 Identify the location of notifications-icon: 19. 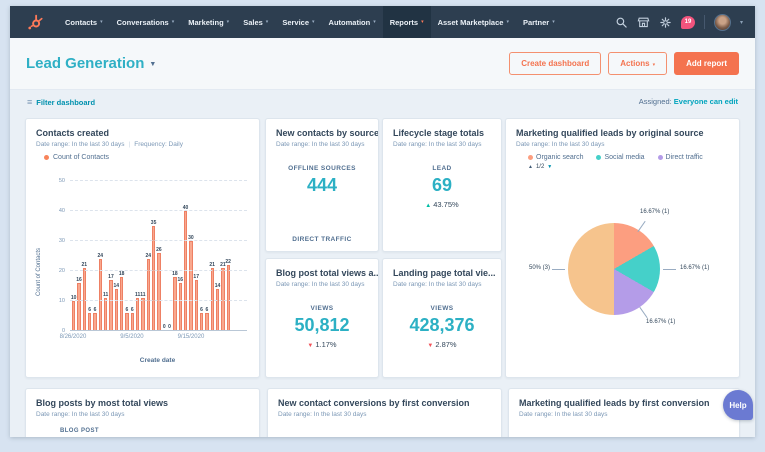
(687, 22).